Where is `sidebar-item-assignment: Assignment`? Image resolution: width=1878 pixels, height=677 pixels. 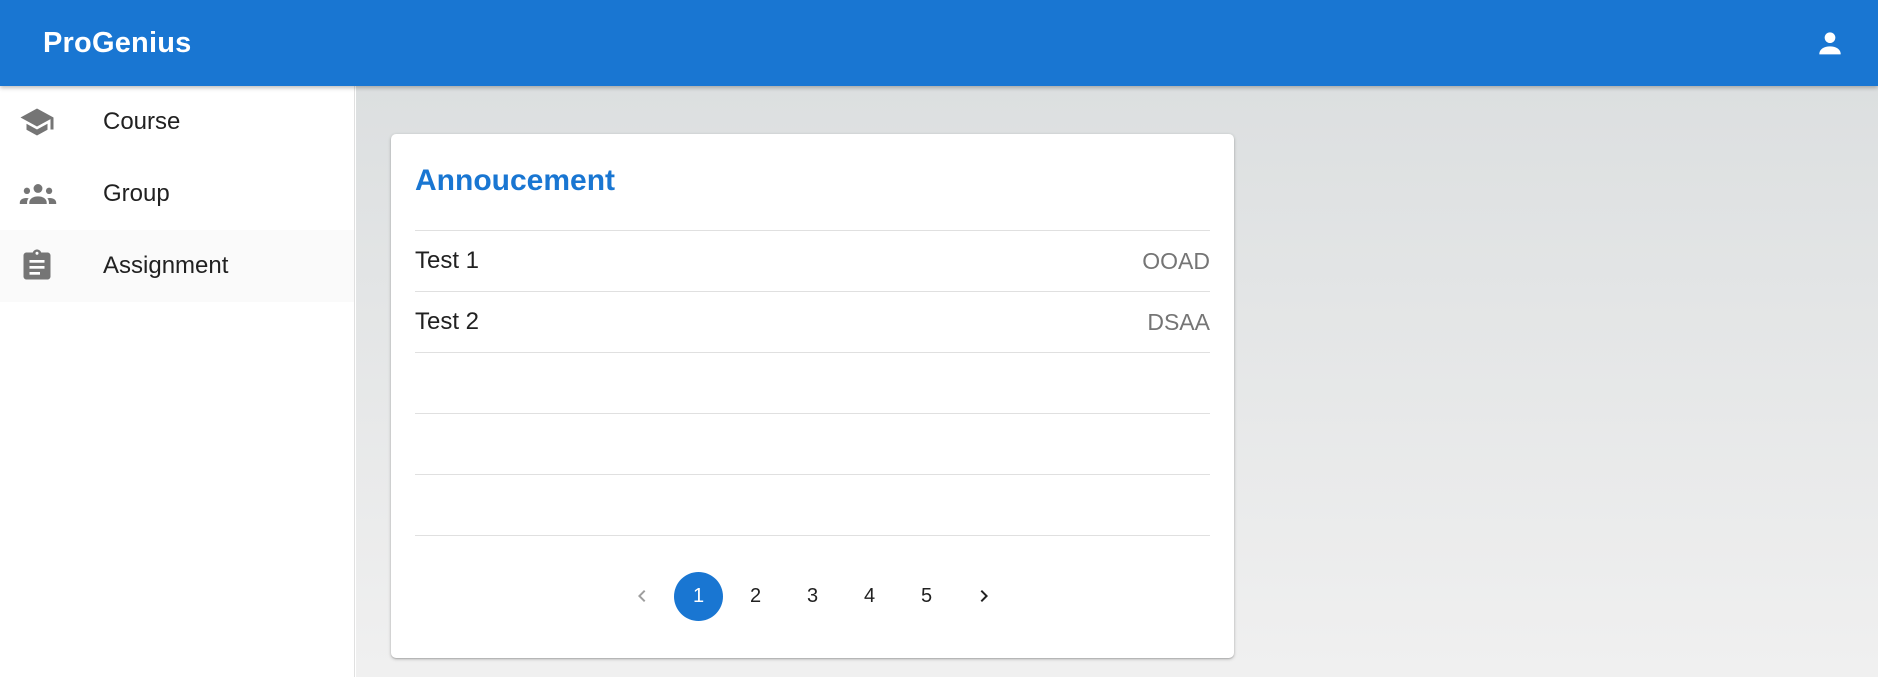 sidebar-item-assignment: Assignment is located at coordinates (177, 266).